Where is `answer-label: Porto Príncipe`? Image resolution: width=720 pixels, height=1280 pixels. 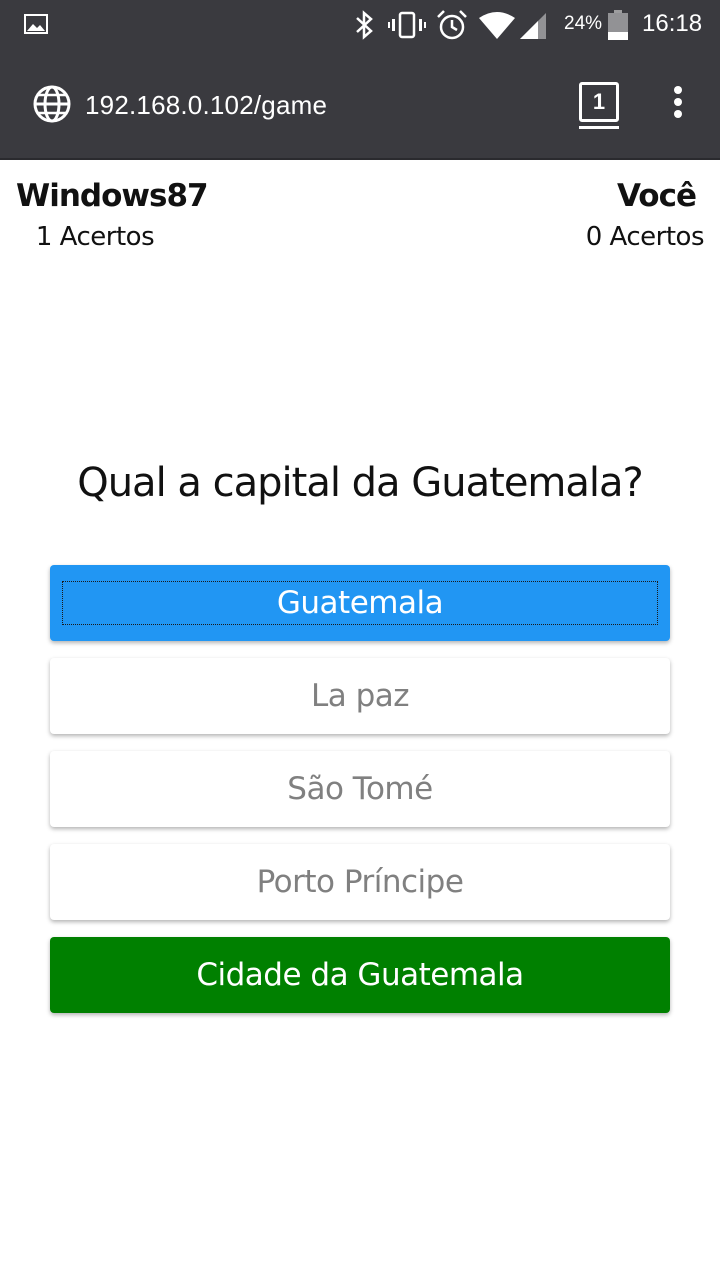
answer-label: Porto Príncipe is located at coordinates (360, 882).